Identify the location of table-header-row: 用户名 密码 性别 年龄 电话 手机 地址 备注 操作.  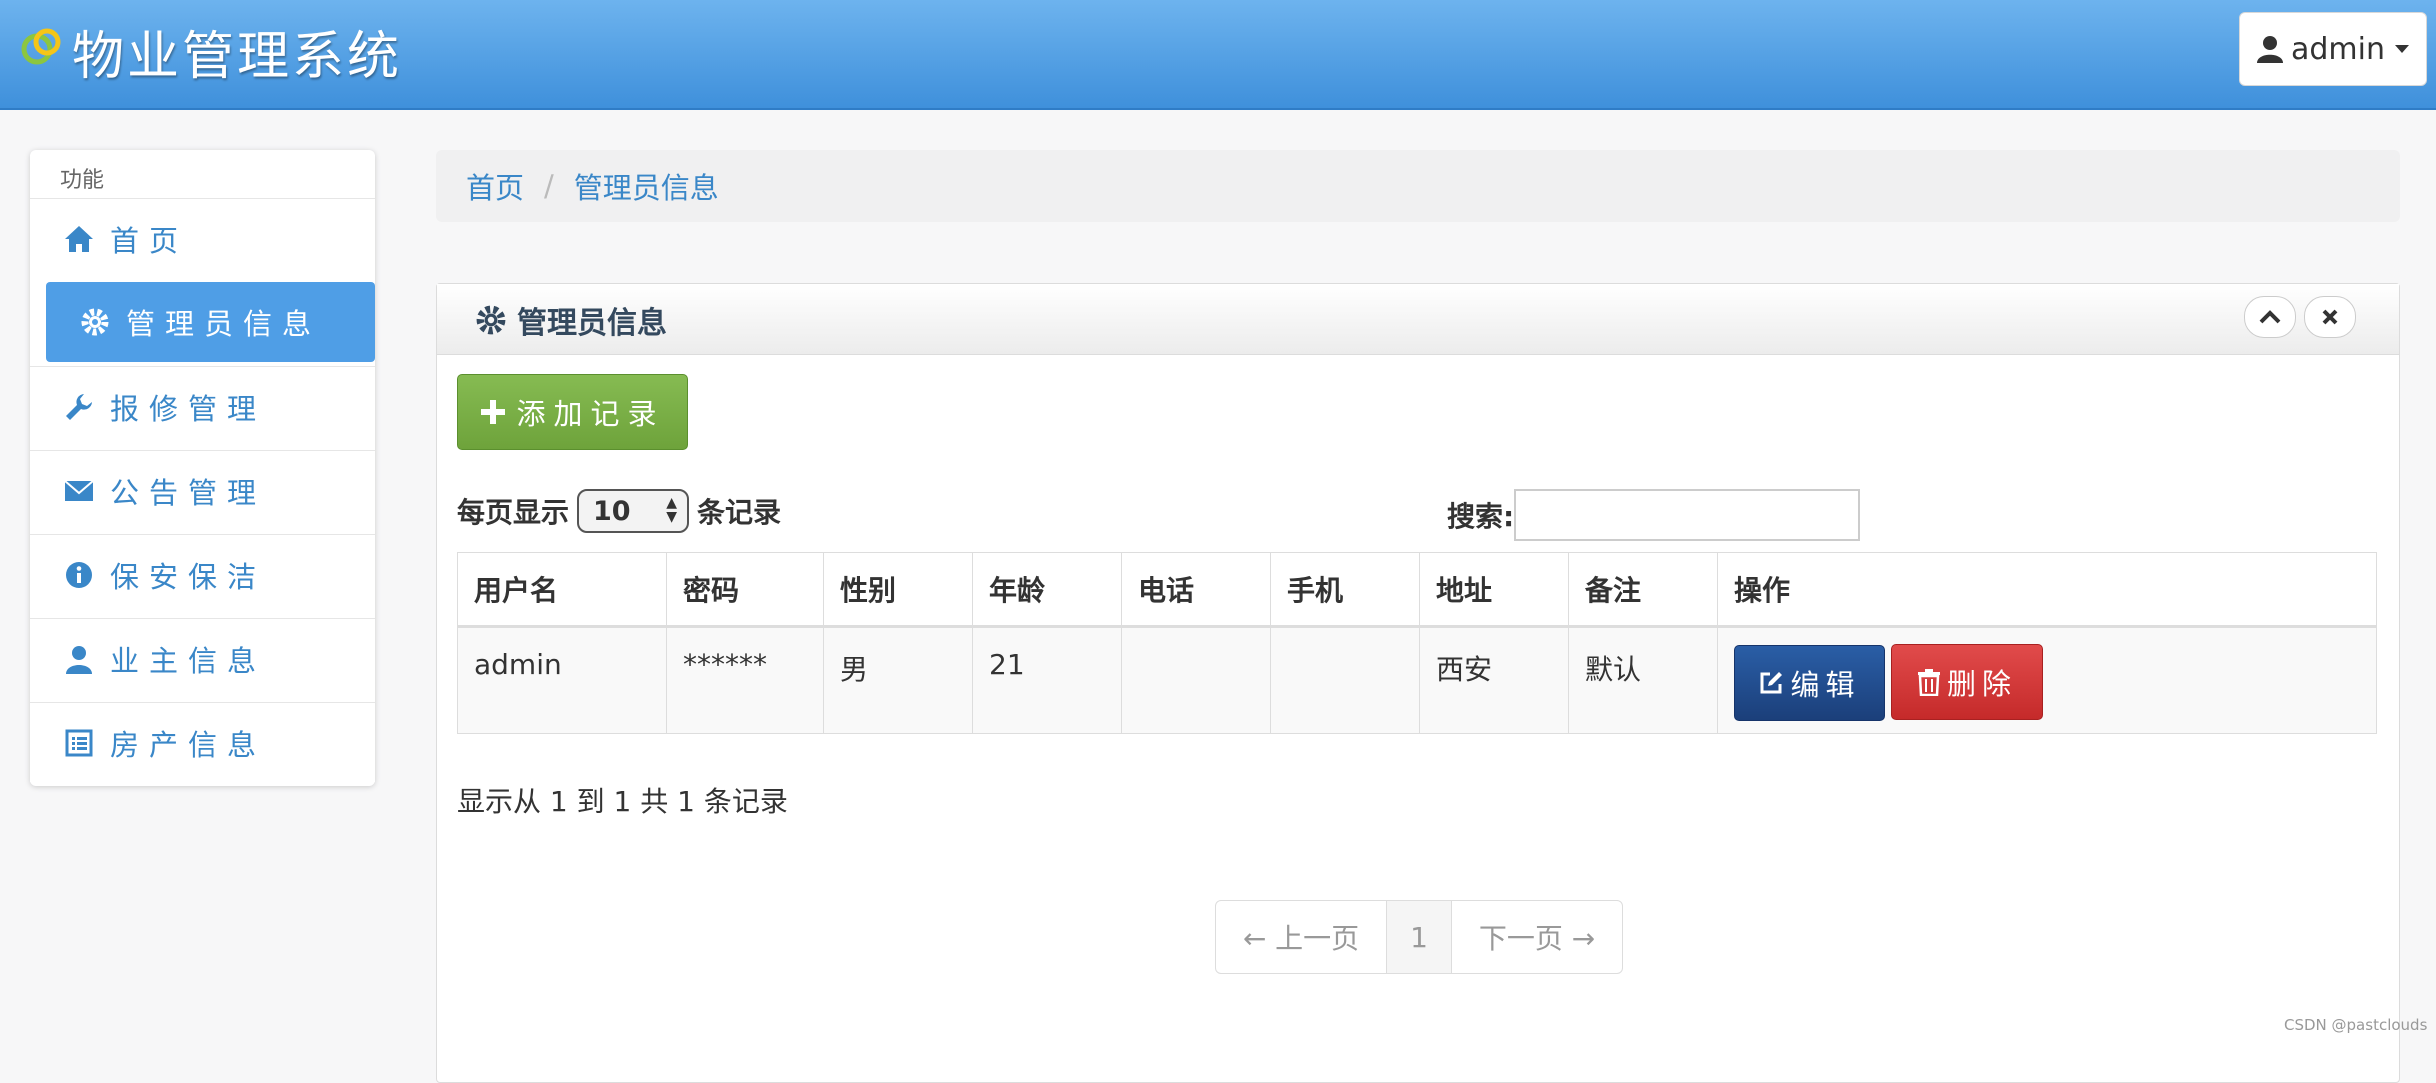
(1417, 590).